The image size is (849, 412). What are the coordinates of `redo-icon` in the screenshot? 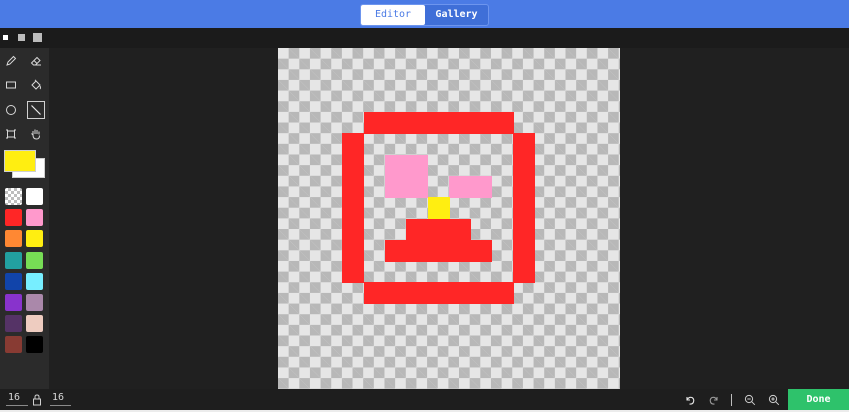 It's located at (714, 400).